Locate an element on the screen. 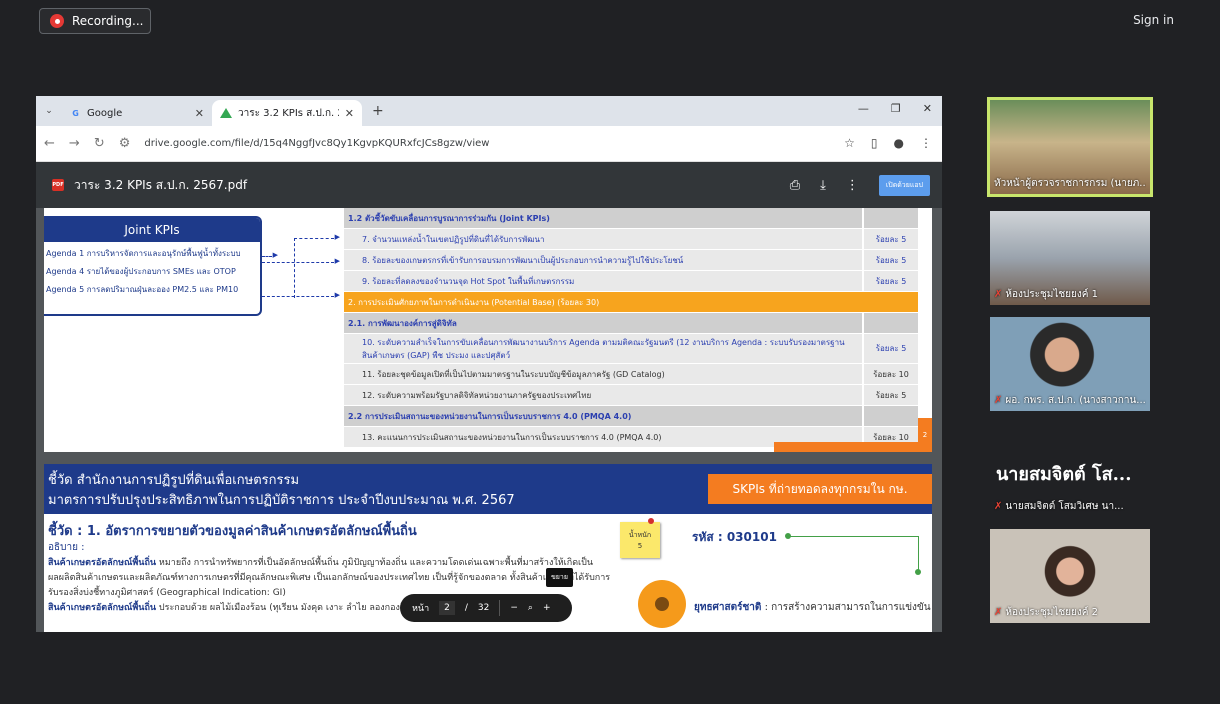 The width and height of the screenshot is (1220, 704). orange-footer-bar is located at coordinates (846, 447).